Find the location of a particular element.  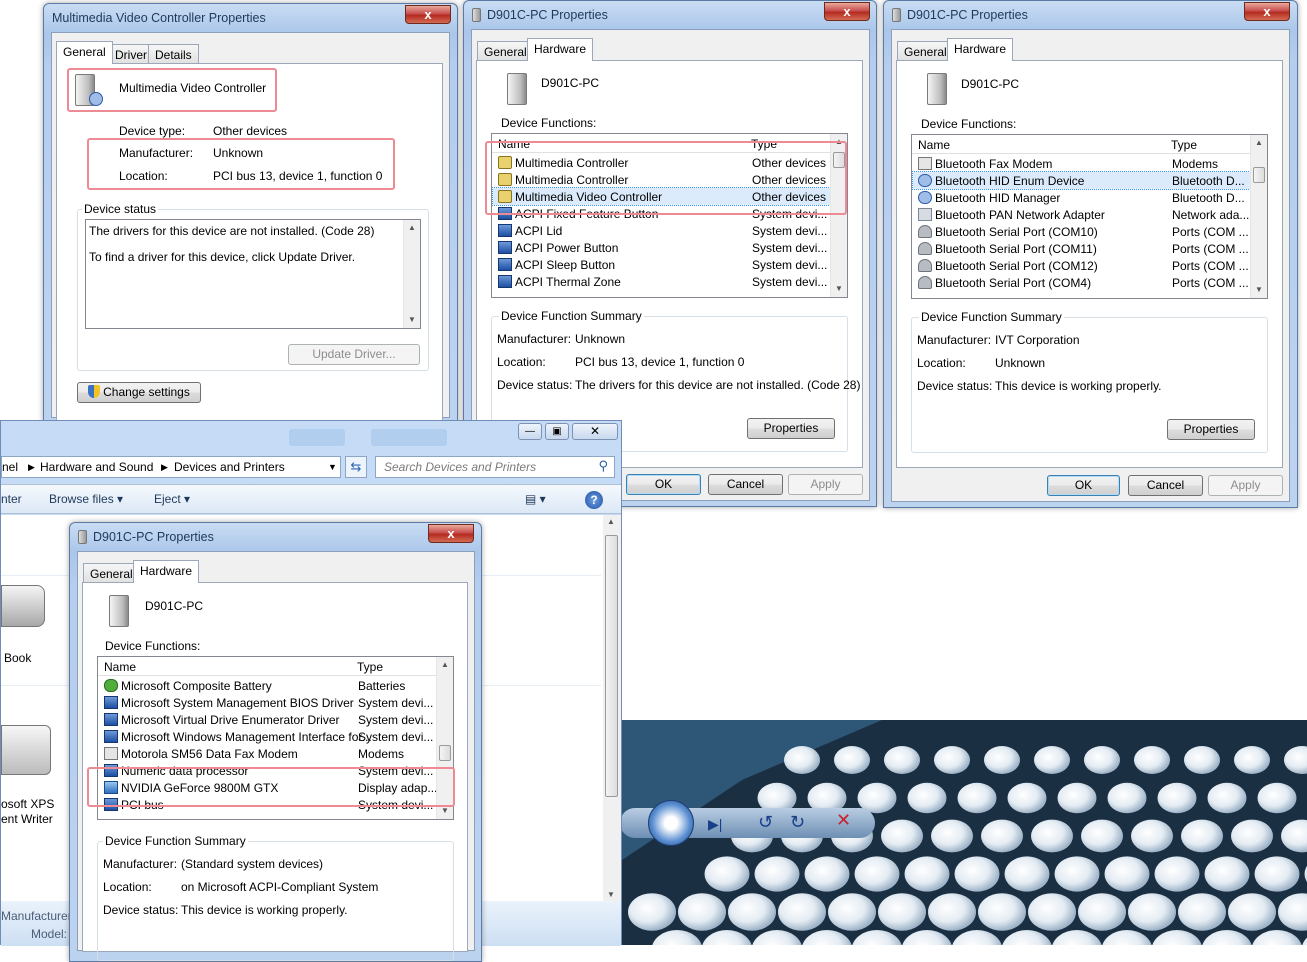

list-item: Motorola SM56 Data Fax ModemModems is located at coordinates (267, 753).